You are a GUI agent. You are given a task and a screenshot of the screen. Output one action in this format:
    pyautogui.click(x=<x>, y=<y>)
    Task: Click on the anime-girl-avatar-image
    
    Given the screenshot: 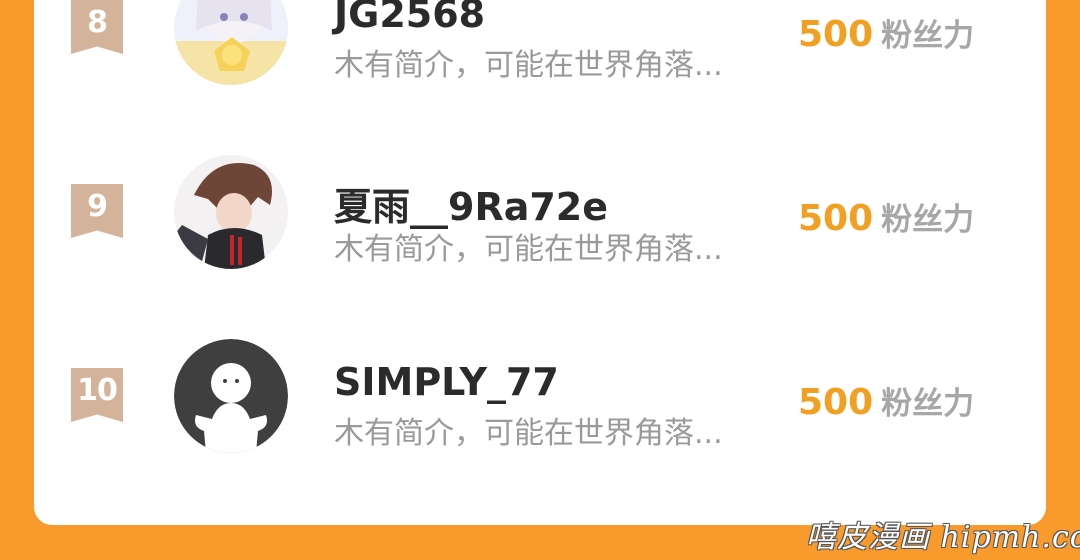 What is the action you would take?
    pyautogui.click(x=231, y=42)
    